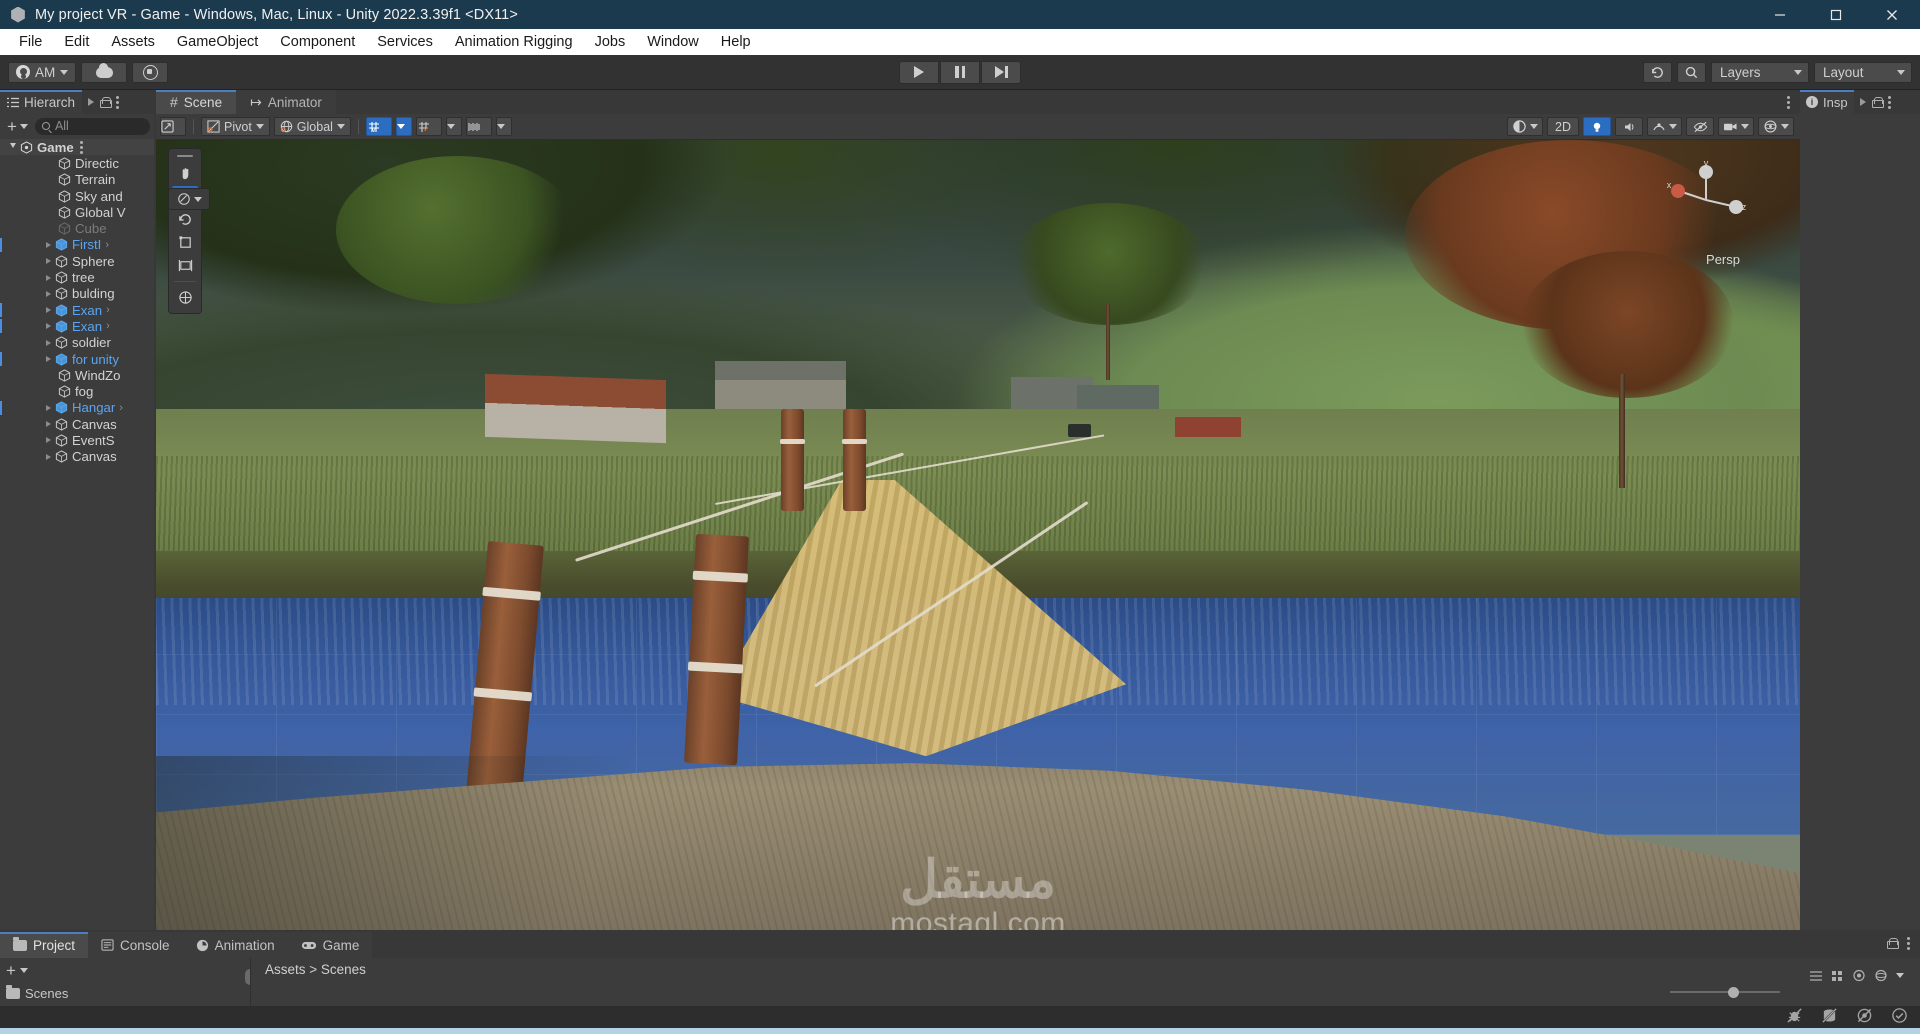 This screenshot has height=1034, width=1920. What do you see at coordinates (235, 945) in the screenshot?
I see `tab-animation: Animation` at bounding box center [235, 945].